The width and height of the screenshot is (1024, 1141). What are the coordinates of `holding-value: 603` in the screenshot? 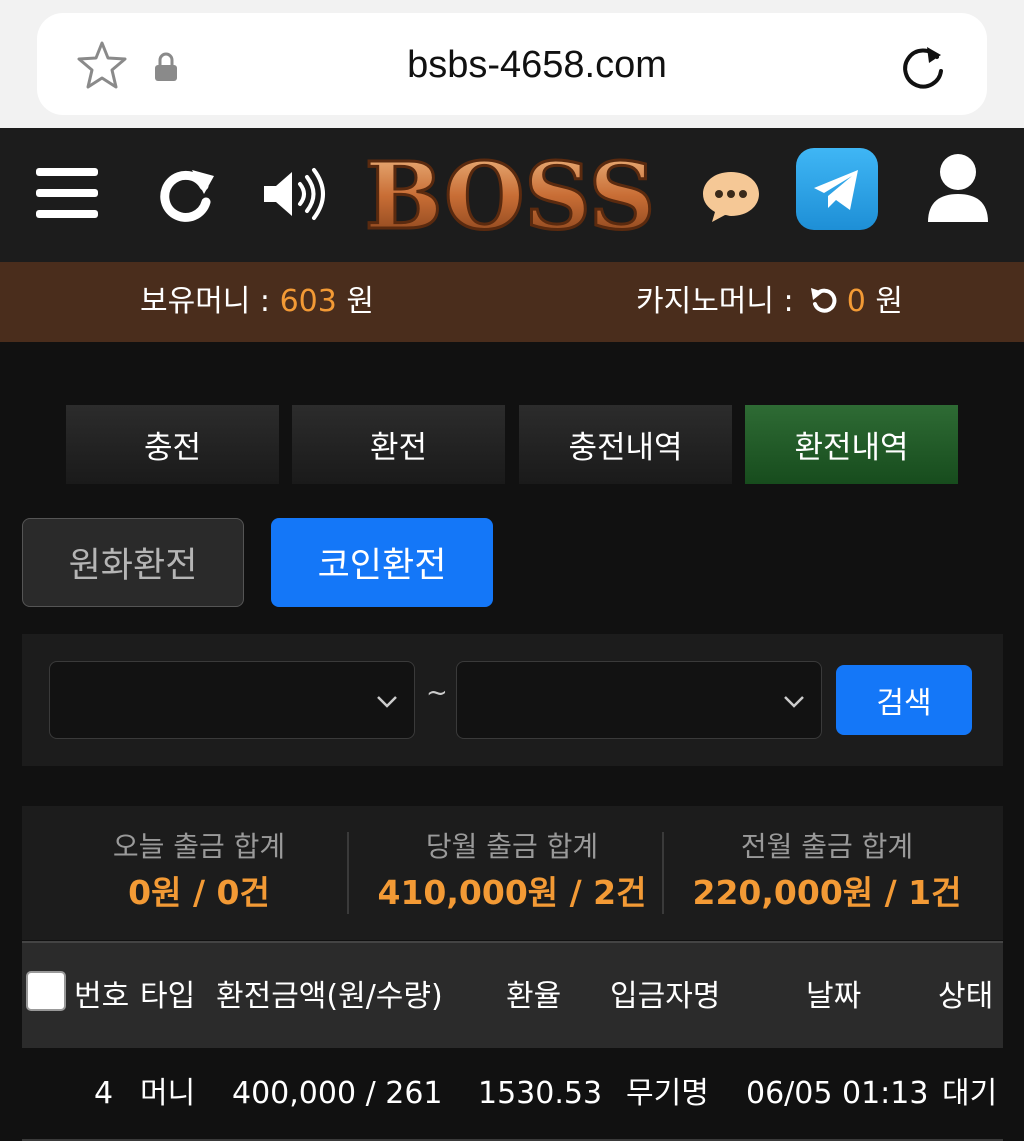 It's located at (308, 301).